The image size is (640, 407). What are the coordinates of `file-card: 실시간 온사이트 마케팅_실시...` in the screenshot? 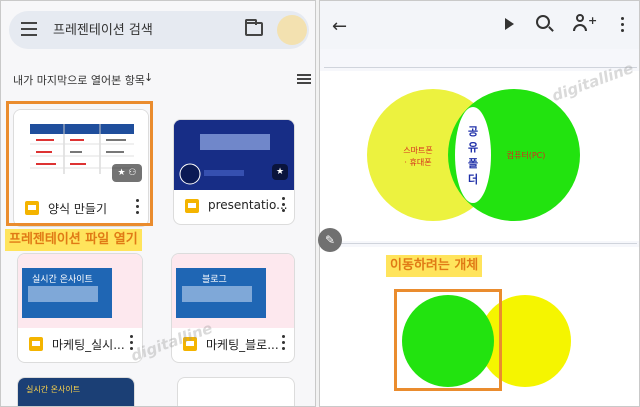 It's located at (80, 308).